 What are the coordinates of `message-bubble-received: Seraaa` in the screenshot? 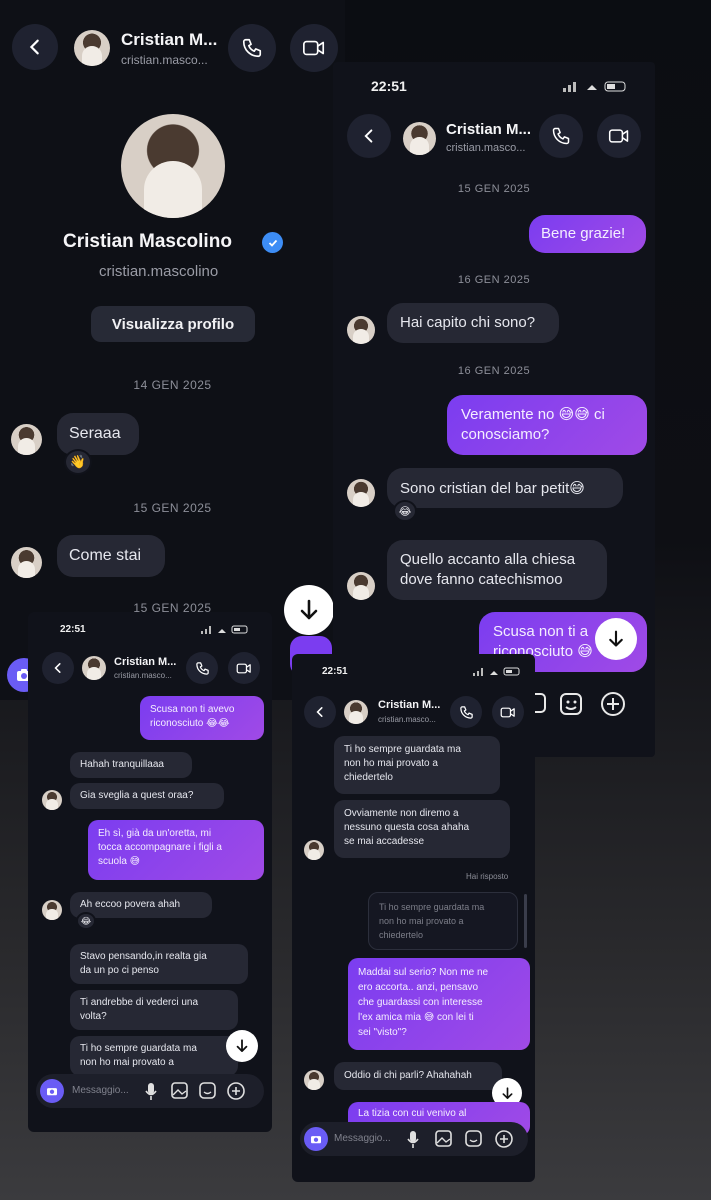 It's located at (98, 434).